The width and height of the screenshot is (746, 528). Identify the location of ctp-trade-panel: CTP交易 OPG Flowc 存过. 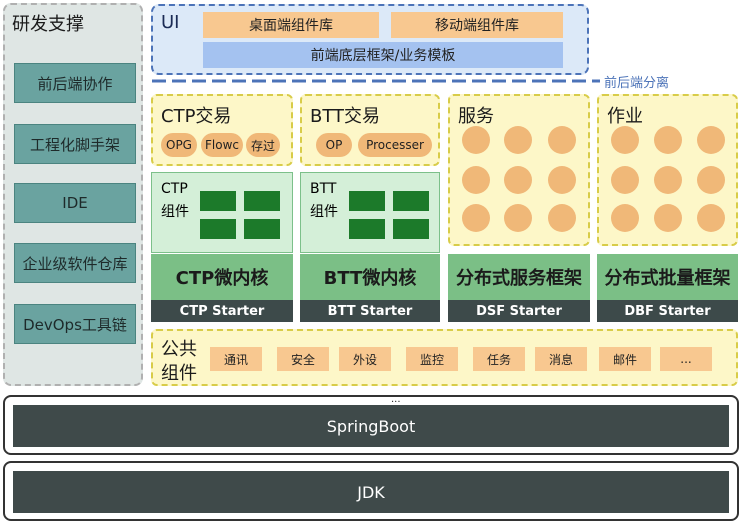
(222, 130).